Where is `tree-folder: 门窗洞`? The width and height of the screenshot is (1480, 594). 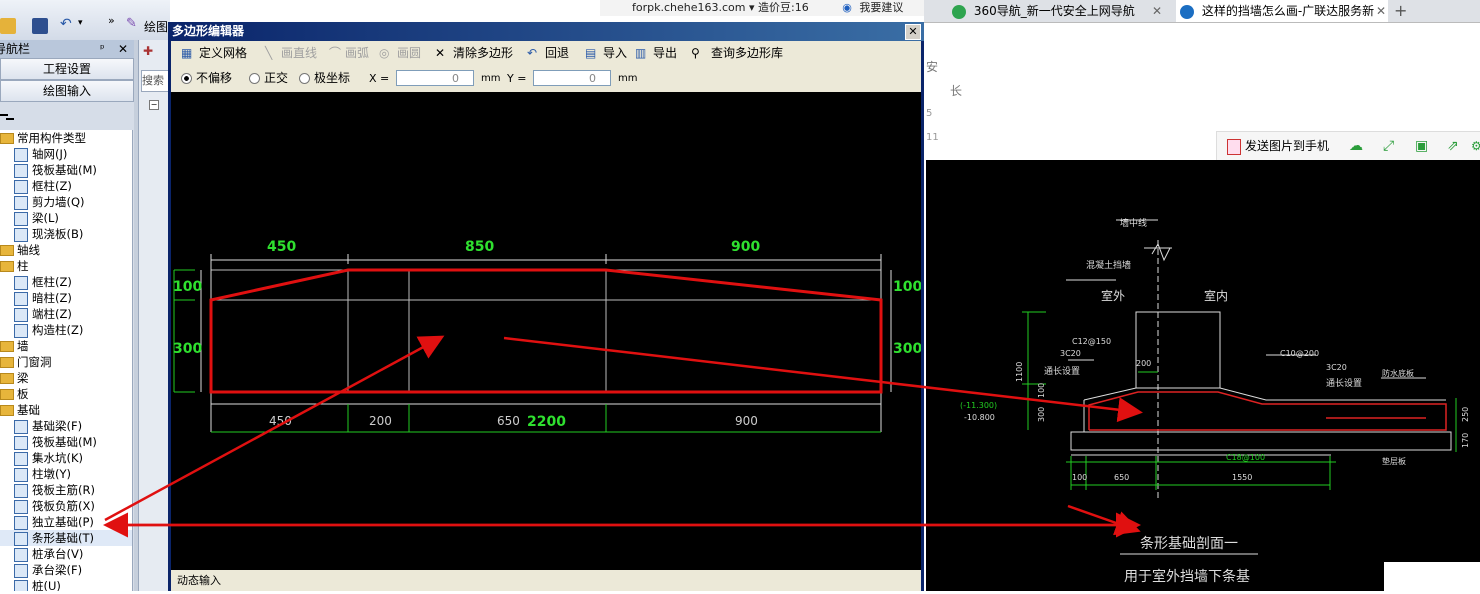
tree-folder: 门窗洞 is located at coordinates (66, 362).